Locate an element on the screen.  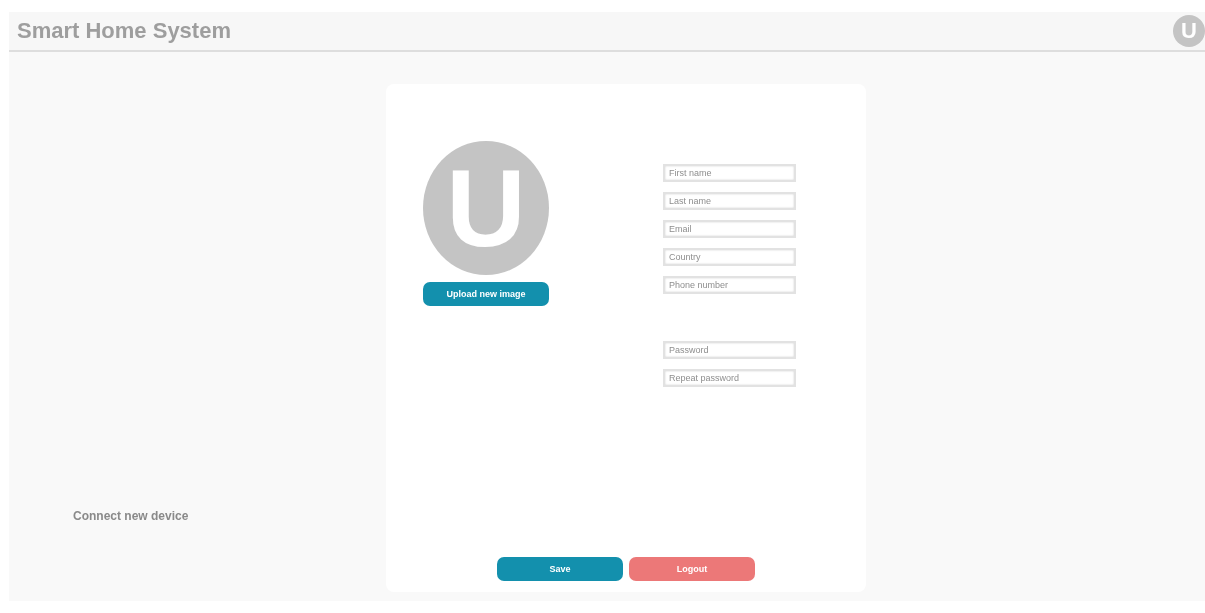
input-field: Country is located at coordinates (729, 257).